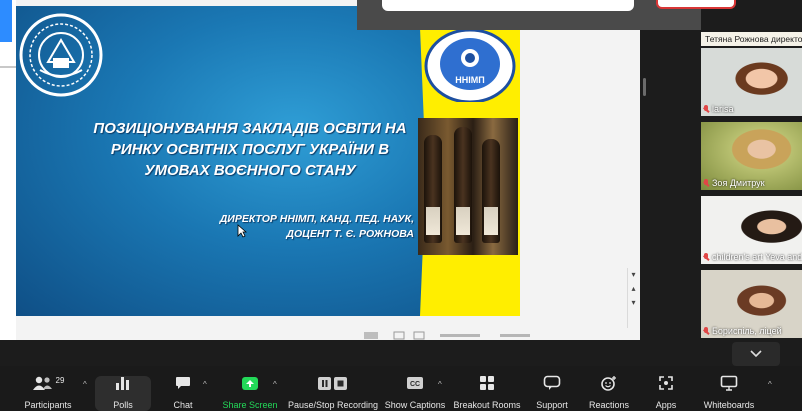 This screenshot has height=411, width=802. What do you see at coordinates (447, 335) in the screenshot?
I see `presentation-status-bar` at bounding box center [447, 335].